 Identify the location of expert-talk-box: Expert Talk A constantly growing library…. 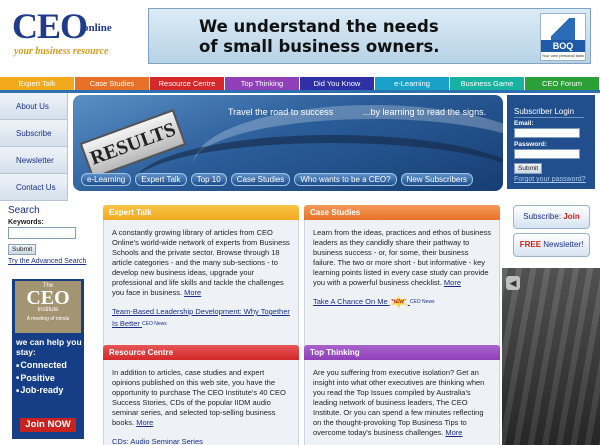
(201, 279).